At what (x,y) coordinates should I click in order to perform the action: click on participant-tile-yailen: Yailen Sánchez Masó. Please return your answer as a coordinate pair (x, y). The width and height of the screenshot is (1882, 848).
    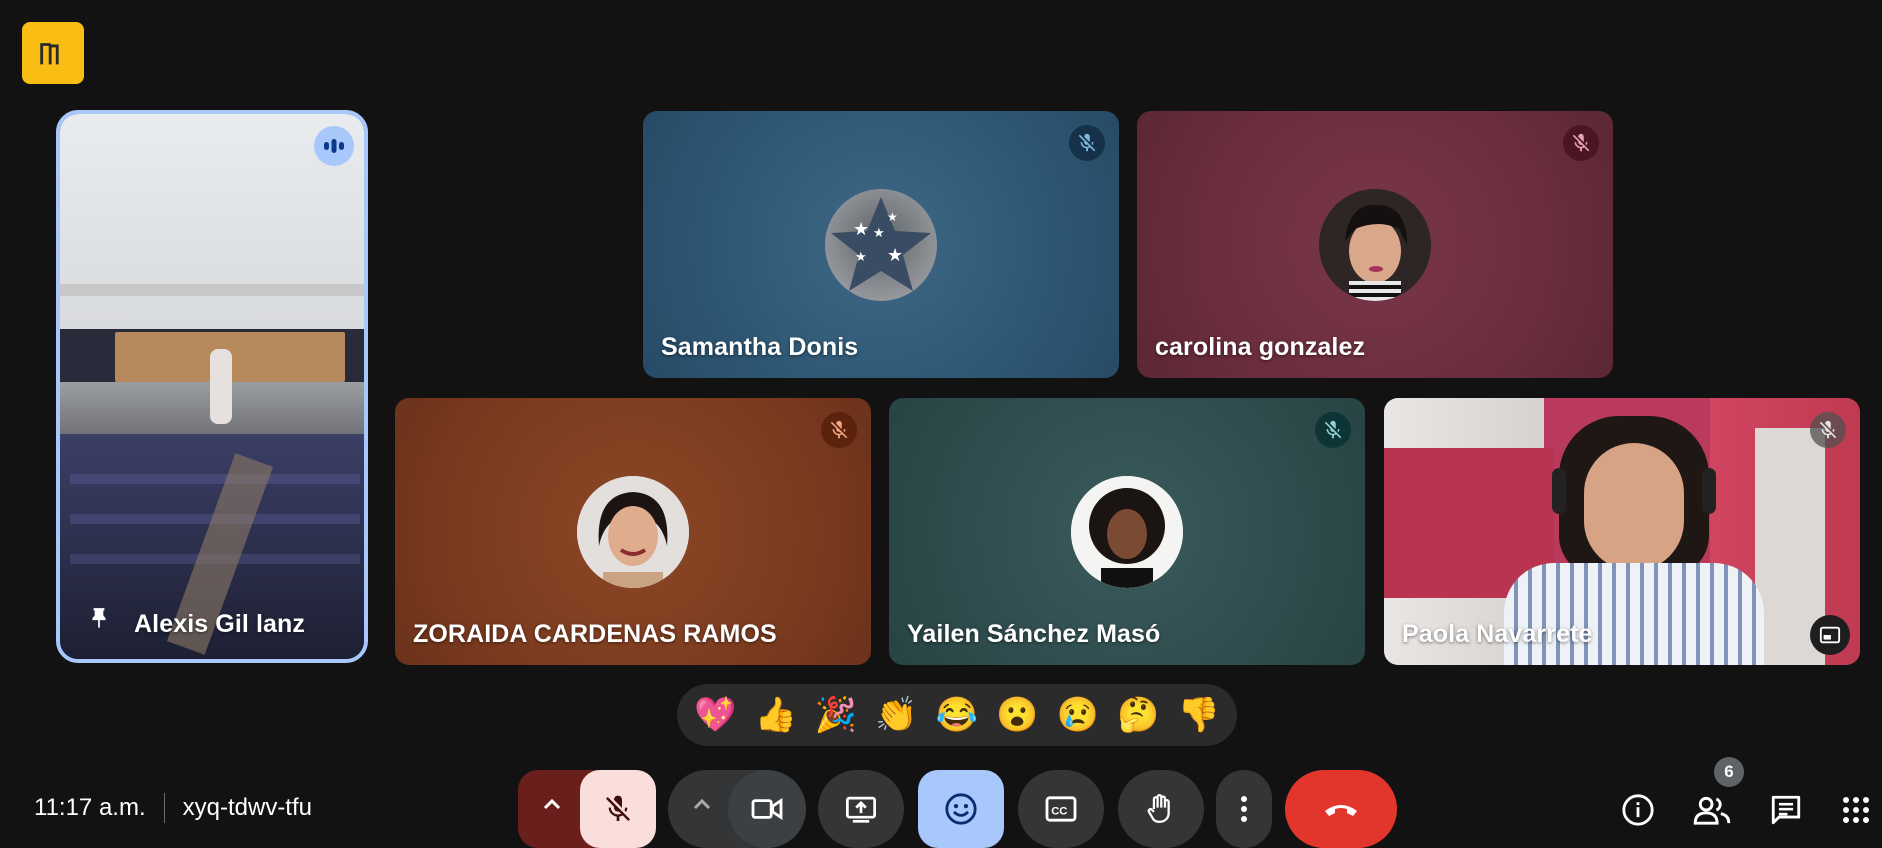
    Looking at the image, I should click on (1127, 531).